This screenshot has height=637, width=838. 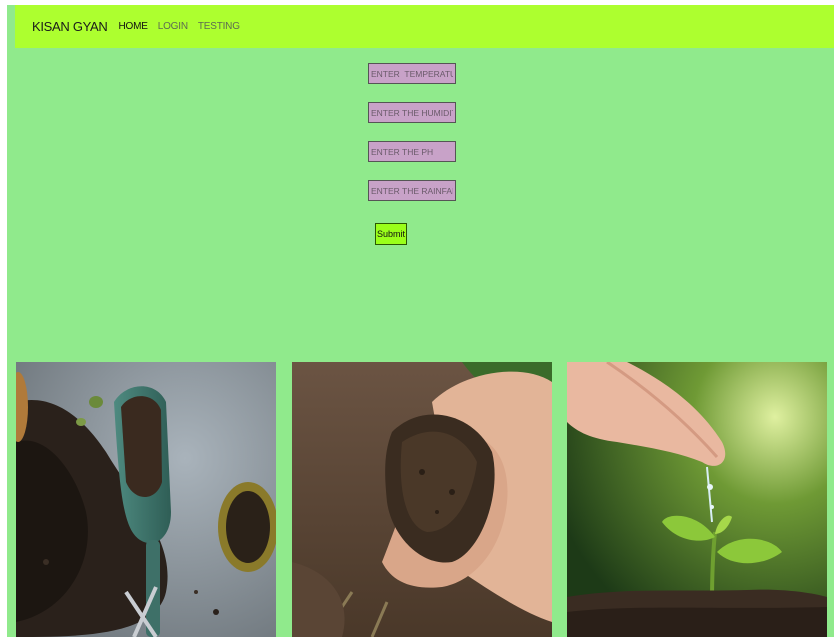 What do you see at coordinates (412, 73) in the screenshot?
I see `temperature-input` at bounding box center [412, 73].